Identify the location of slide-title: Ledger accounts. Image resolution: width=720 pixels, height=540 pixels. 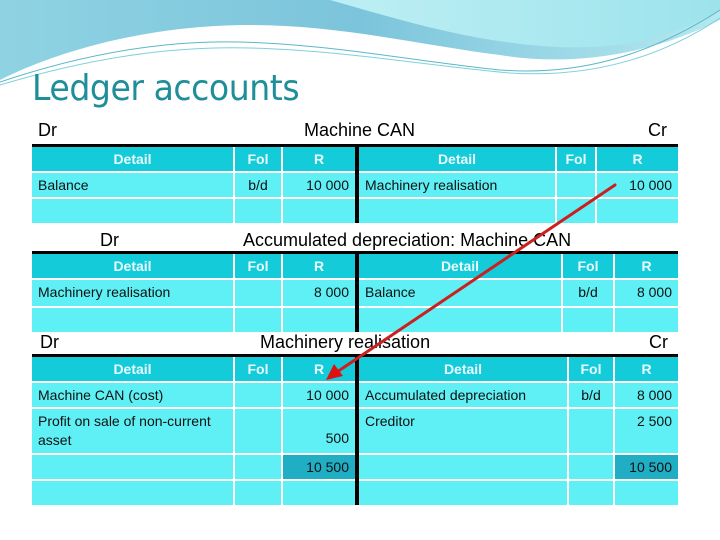
(166, 88).